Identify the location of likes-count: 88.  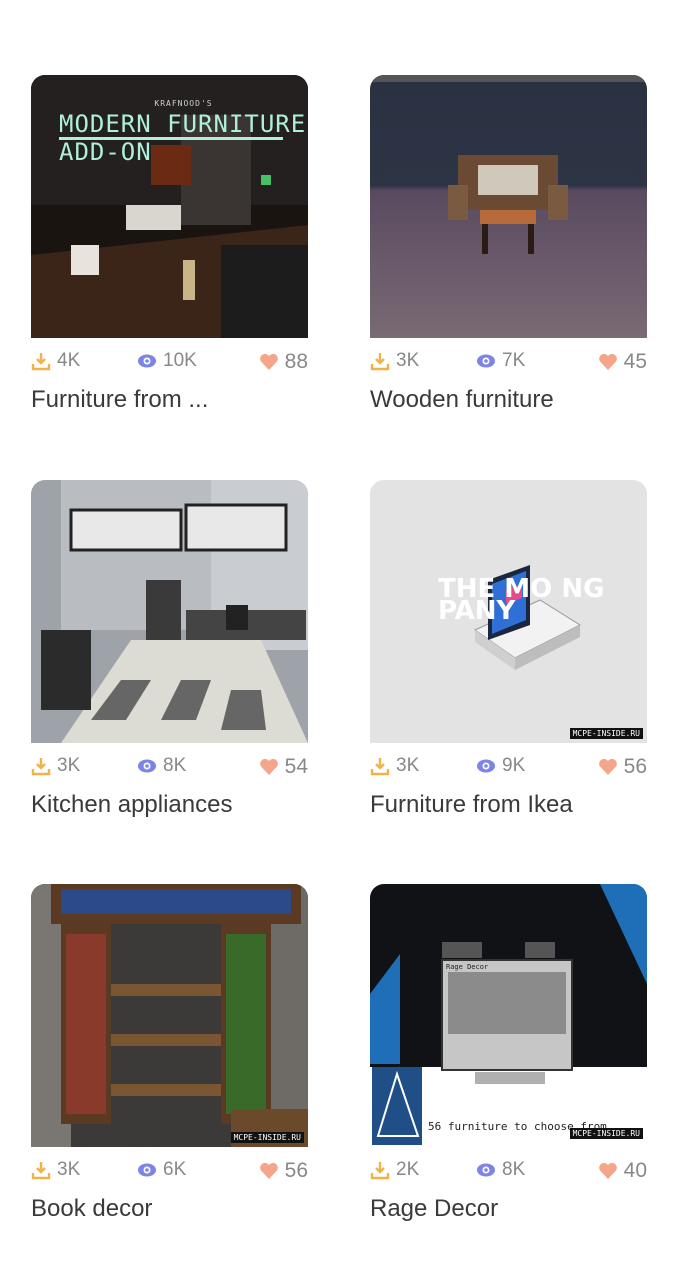
(296, 361).